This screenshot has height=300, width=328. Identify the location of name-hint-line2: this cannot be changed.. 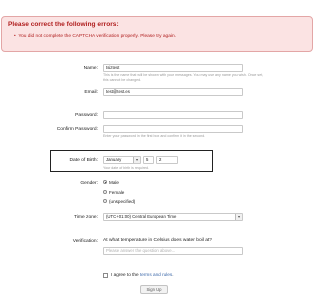
(122, 80).